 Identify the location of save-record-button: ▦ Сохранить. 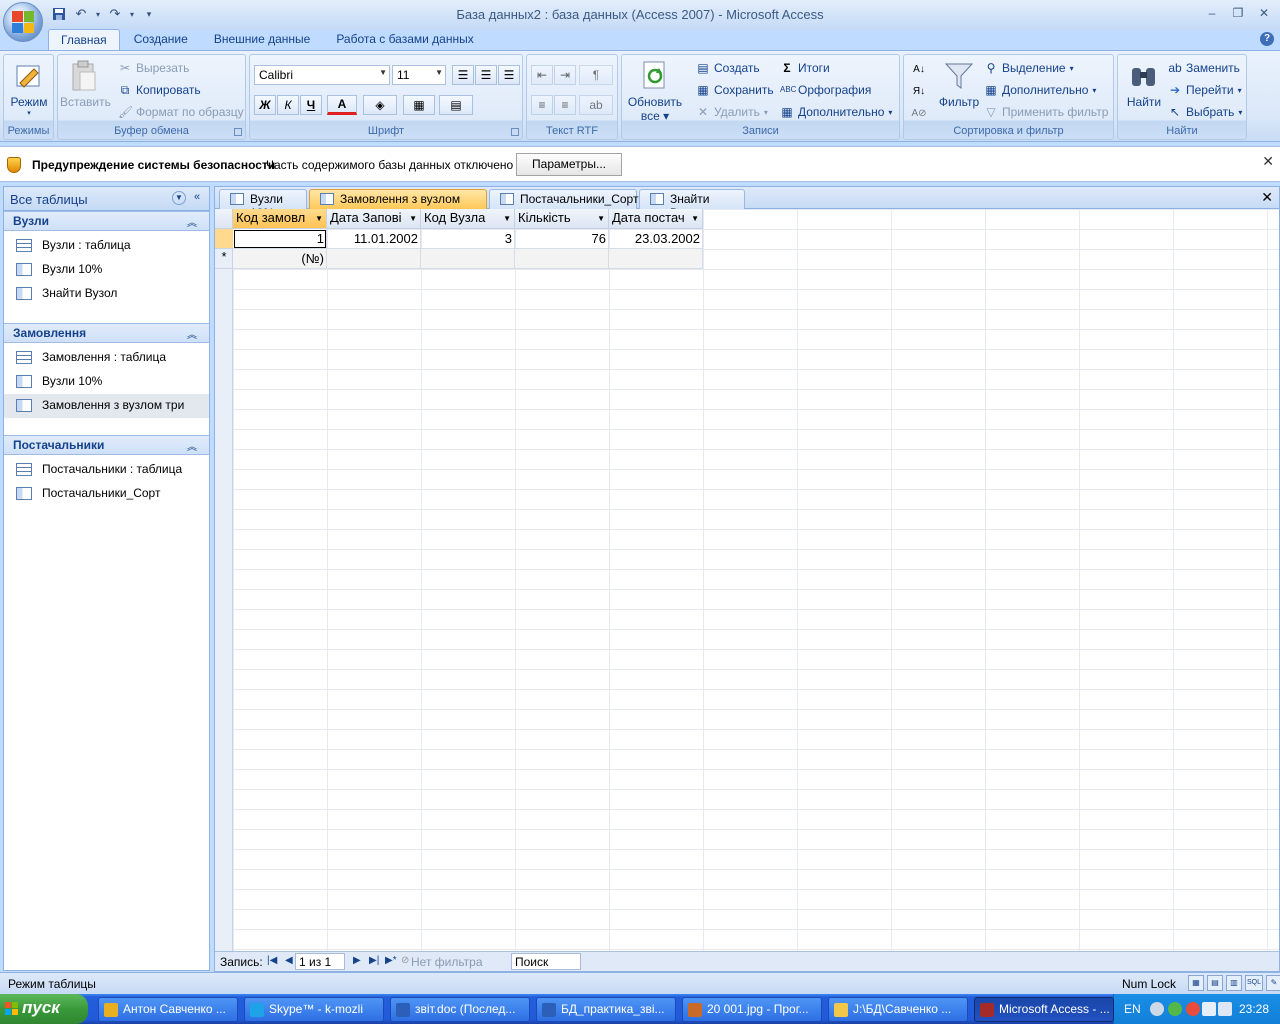
(734, 90).